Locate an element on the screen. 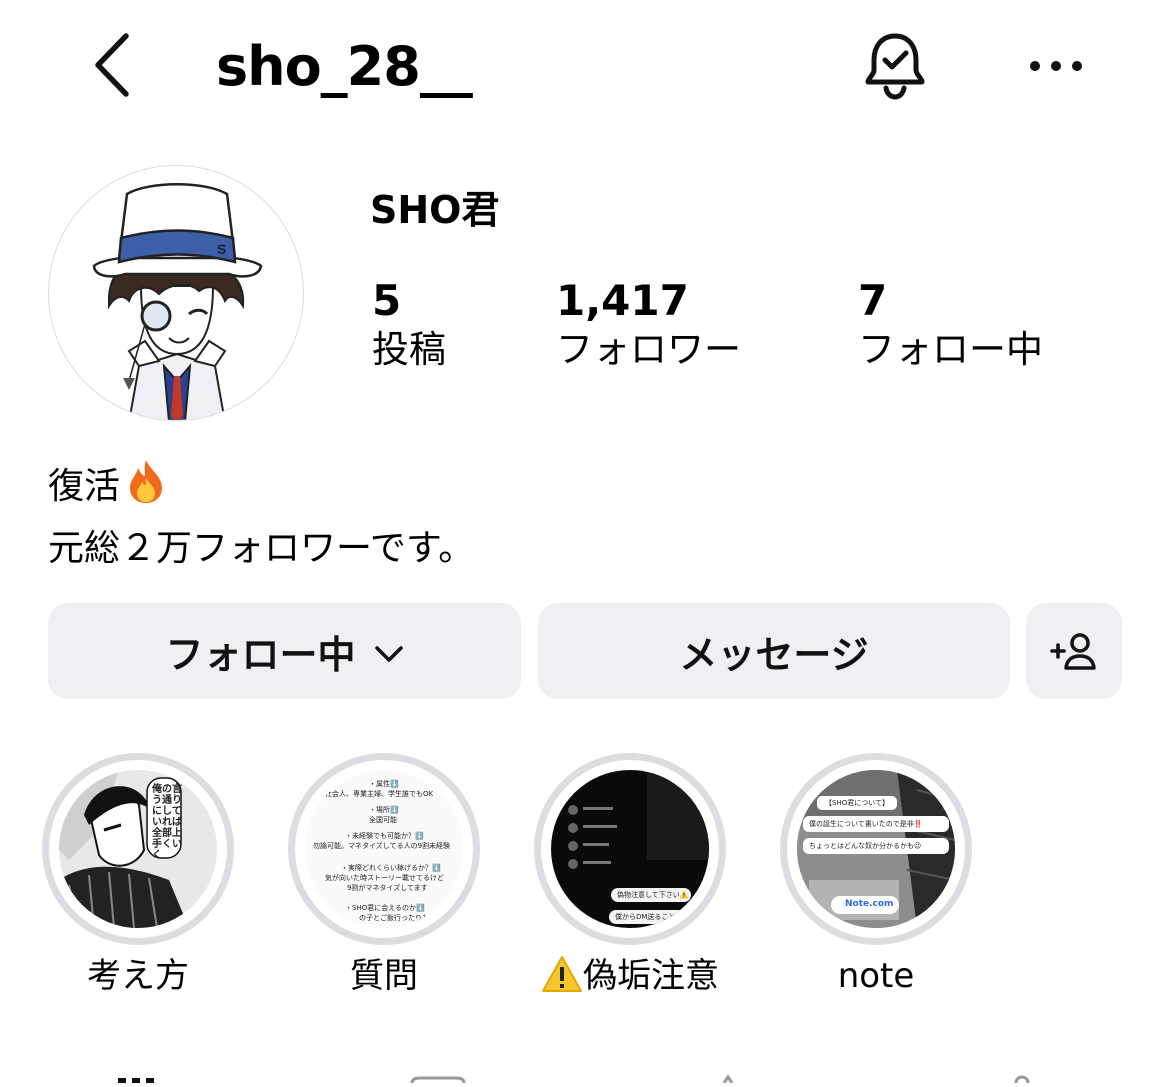  ellipsis-icon is located at coordinates (1056, 66).